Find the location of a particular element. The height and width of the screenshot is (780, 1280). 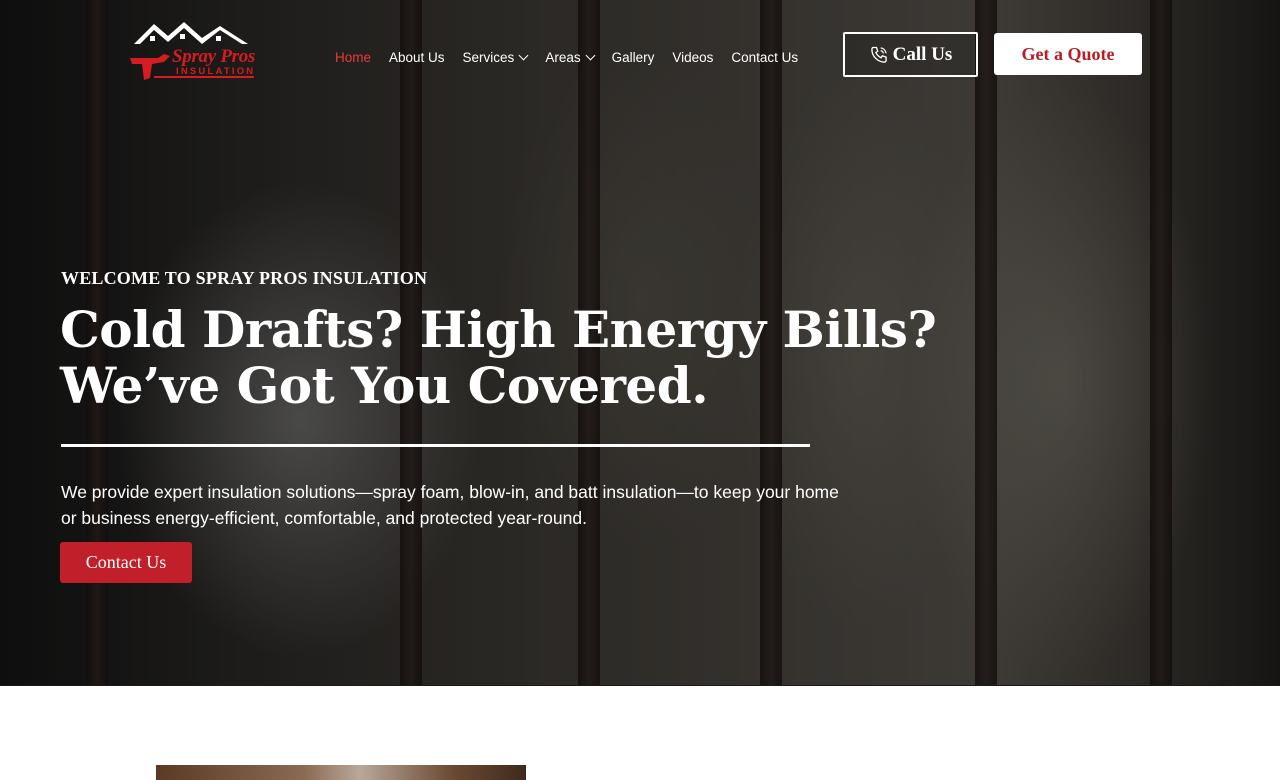

nav-home: Home is located at coordinates (353, 57).